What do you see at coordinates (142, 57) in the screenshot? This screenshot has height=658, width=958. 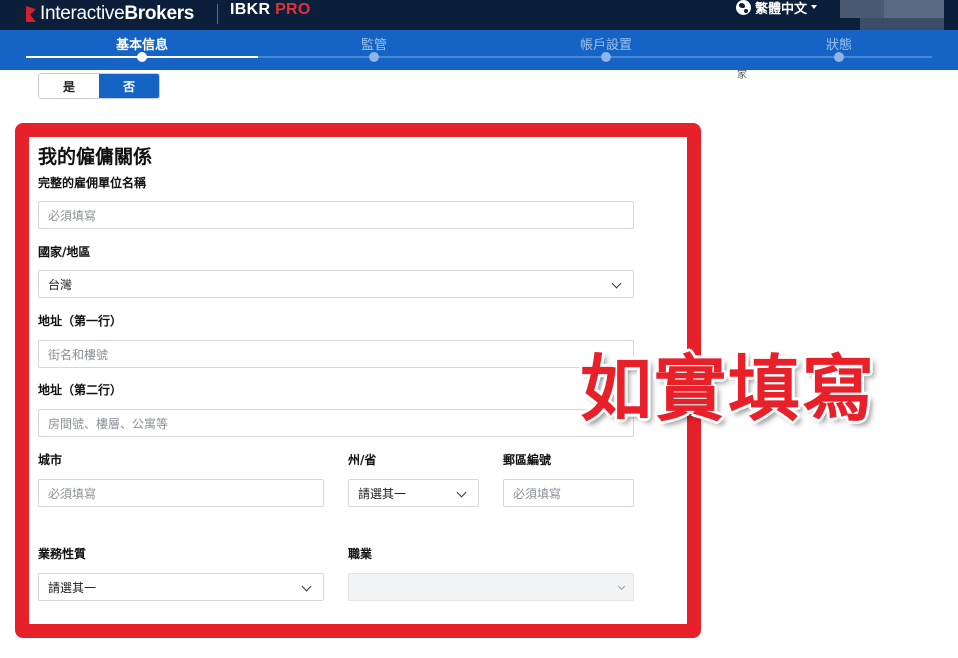 I see `step-dot-basic-info` at bounding box center [142, 57].